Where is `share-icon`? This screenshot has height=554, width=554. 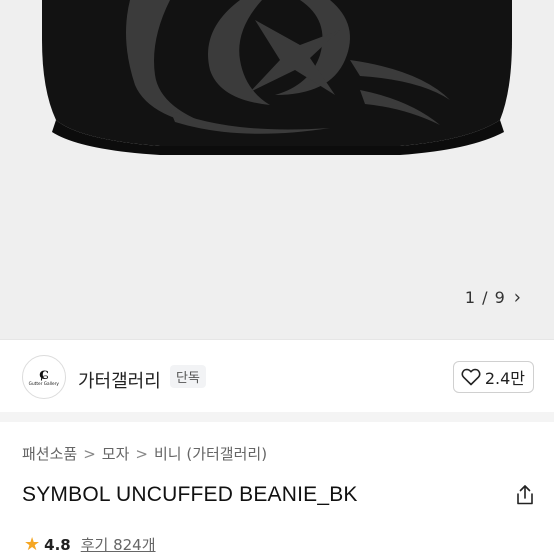
share-icon is located at coordinates (525, 495).